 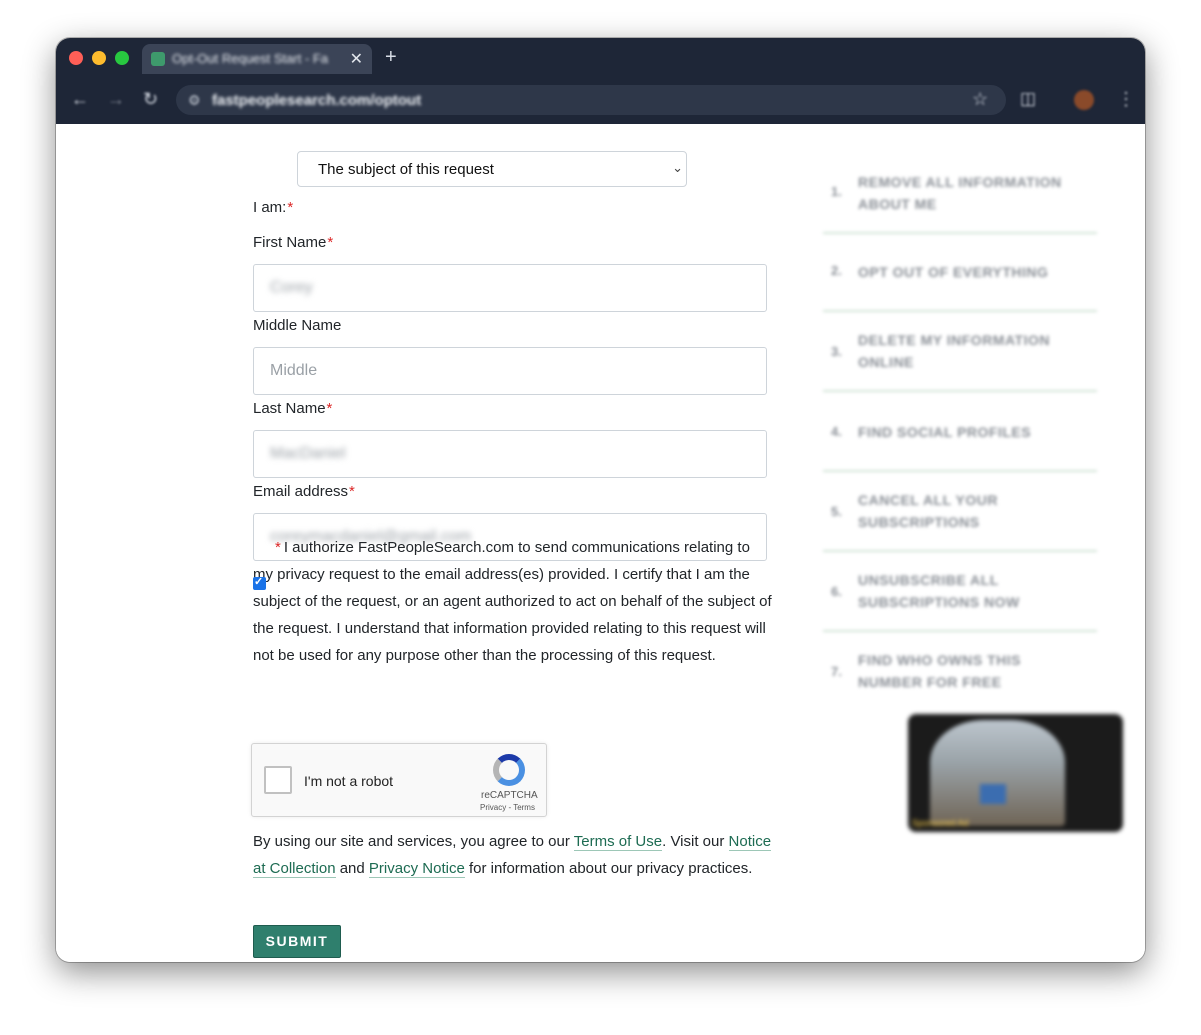 What do you see at coordinates (510, 288) in the screenshot?
I see `first-name-input: Corey` at bounding box center [510, 288].